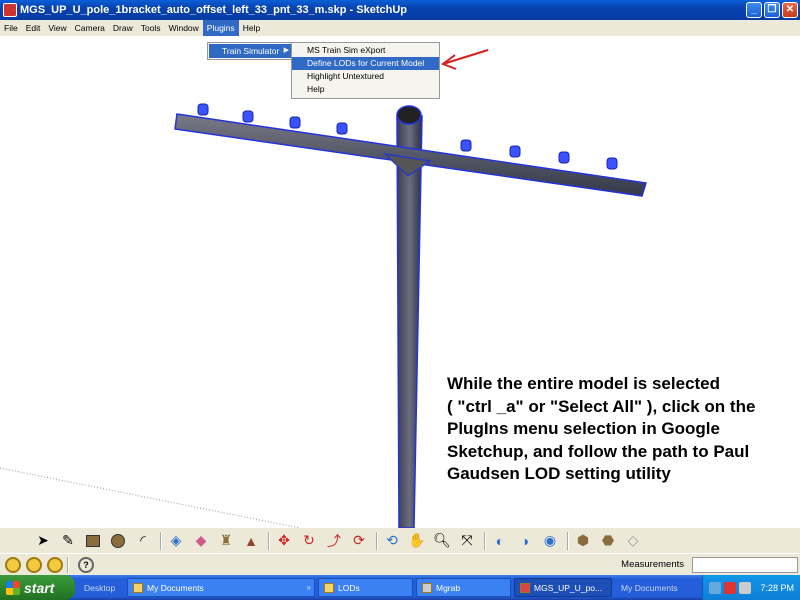 The image size is (800, 600). Describe the element at coordinates (525, 541) in the screenshot. I see `next-view-icon: ◑` at that location.